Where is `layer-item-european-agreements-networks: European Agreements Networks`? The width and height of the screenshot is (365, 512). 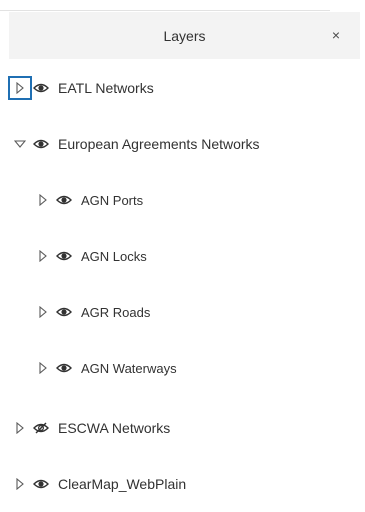 layer-item-european-agreements-networks: European Agreements Networks is located at coordinates (136, 144).